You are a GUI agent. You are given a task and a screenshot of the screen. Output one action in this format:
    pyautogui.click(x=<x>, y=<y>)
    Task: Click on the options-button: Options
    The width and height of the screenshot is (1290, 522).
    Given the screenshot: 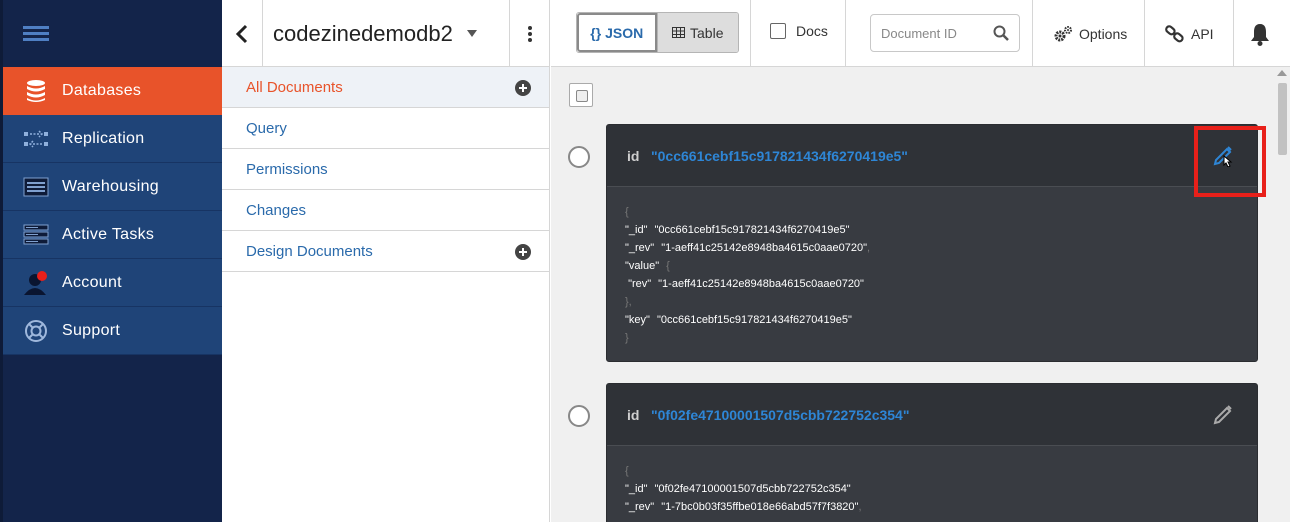 What is the action you would take?
    pyautogui.click(x=1090, y=33)
    